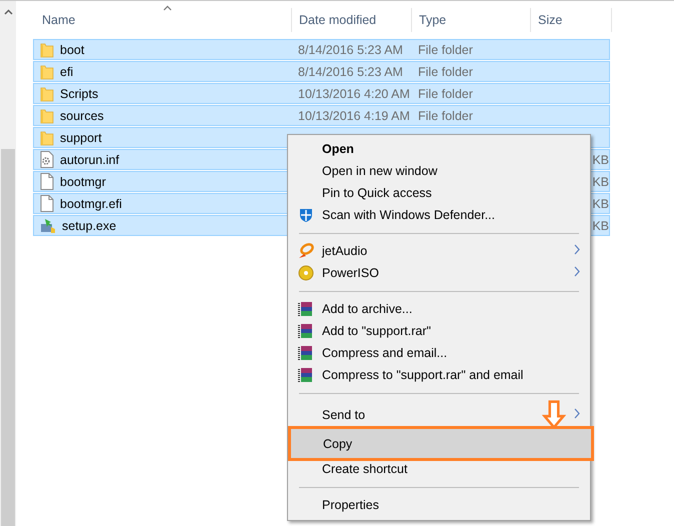  I want to click on file-name: bootmgr.efi, so click(91, 203).